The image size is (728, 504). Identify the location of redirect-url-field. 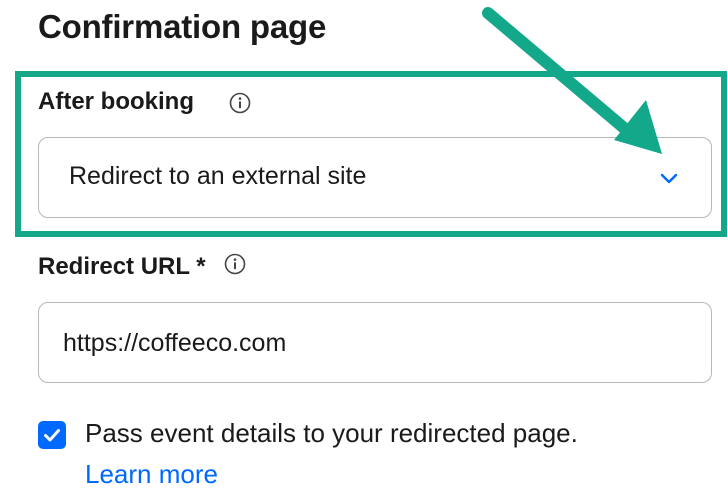
(375, 342).